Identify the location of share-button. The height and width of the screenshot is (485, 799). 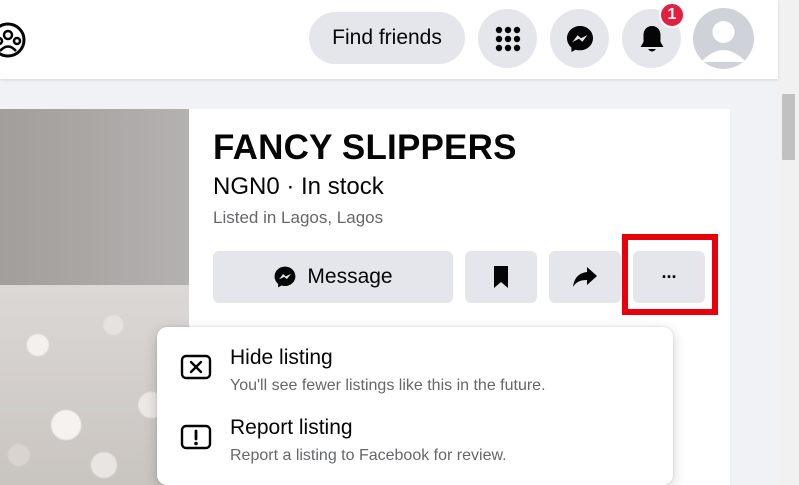
(585, 277).